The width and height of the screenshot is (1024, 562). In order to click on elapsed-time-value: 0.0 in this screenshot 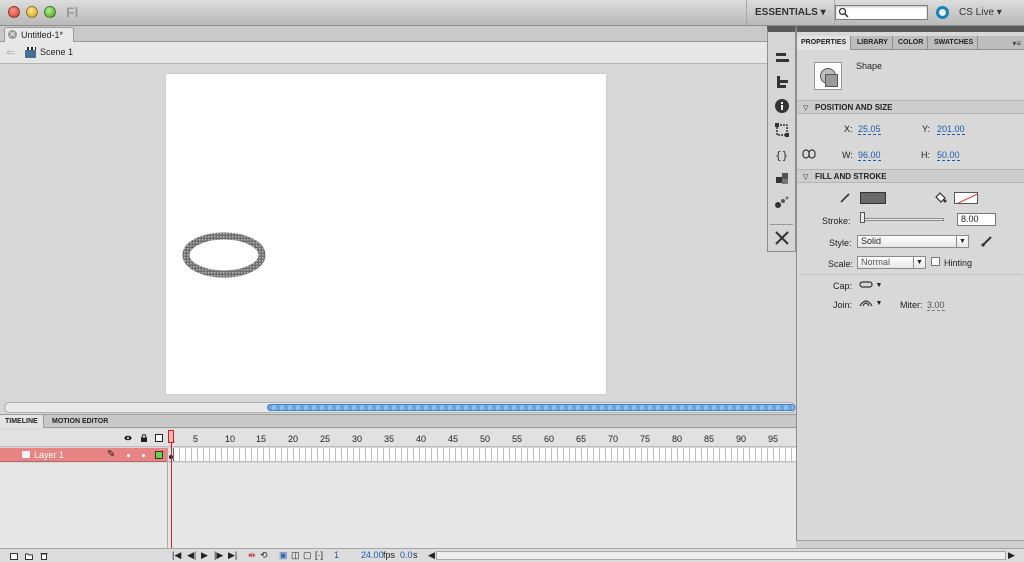, I will do `click(406, 555)`.